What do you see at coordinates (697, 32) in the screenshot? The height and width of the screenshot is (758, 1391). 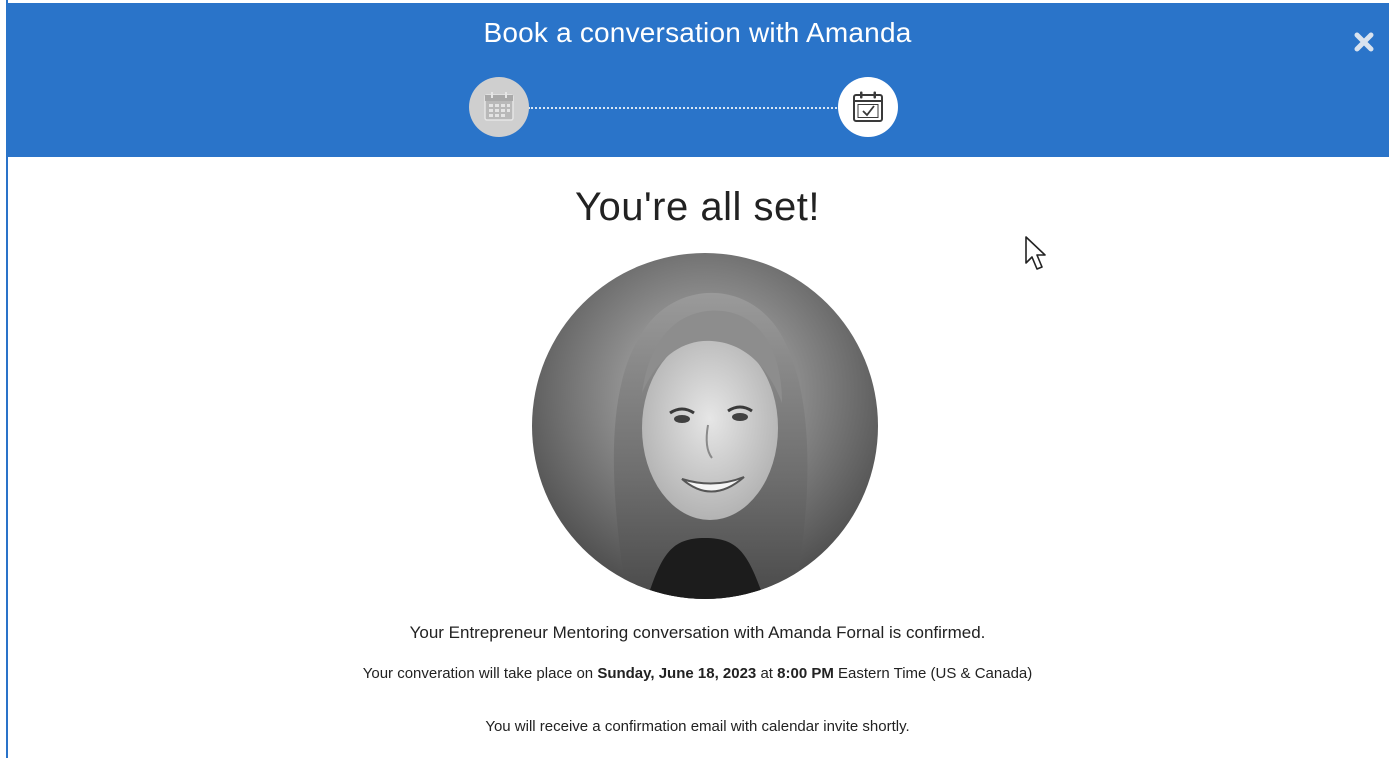 I see `modal-title: Book a conversation with Amanda` at bounding box center [697, 32].